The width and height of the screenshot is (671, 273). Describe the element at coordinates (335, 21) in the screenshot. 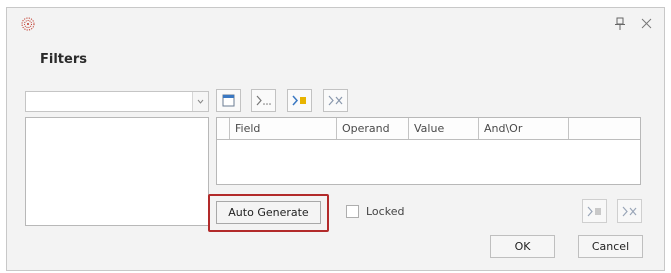

I see `title-bar` at that location.